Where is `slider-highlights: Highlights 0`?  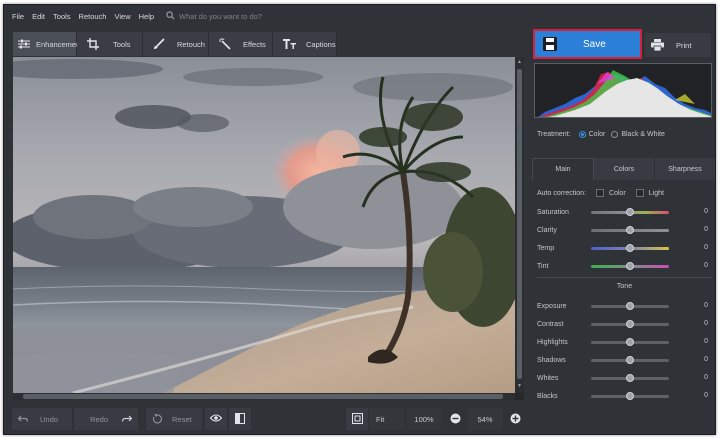
slider-highlights: Highlights 0 is located at coordinates (624, 342).